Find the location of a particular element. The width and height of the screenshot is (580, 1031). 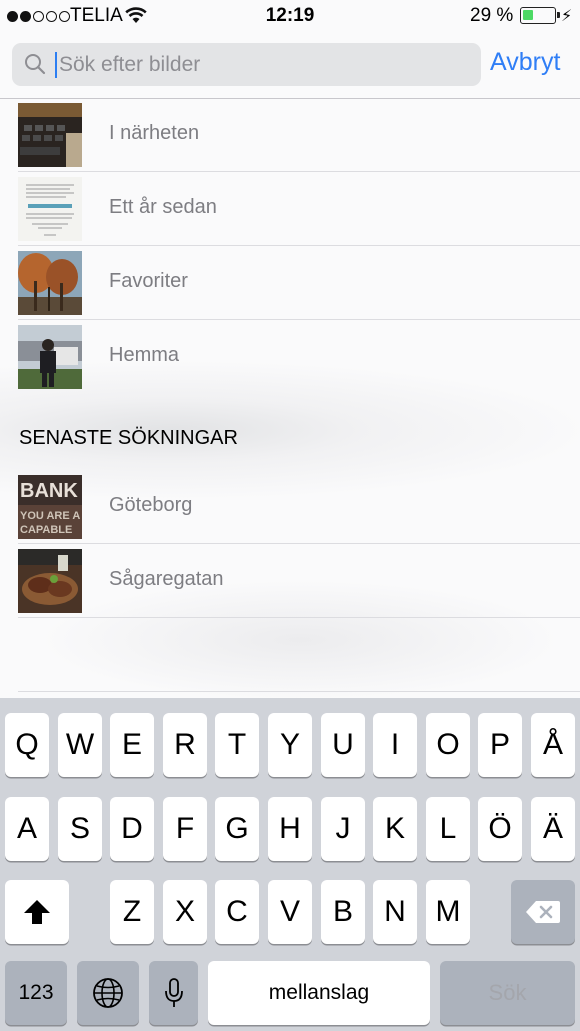

key-r: R is located at coordinates (185, 745).